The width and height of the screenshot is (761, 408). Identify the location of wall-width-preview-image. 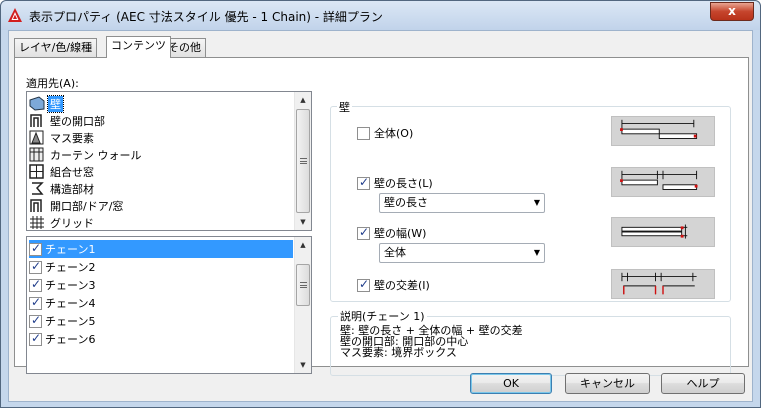
(663, 232).